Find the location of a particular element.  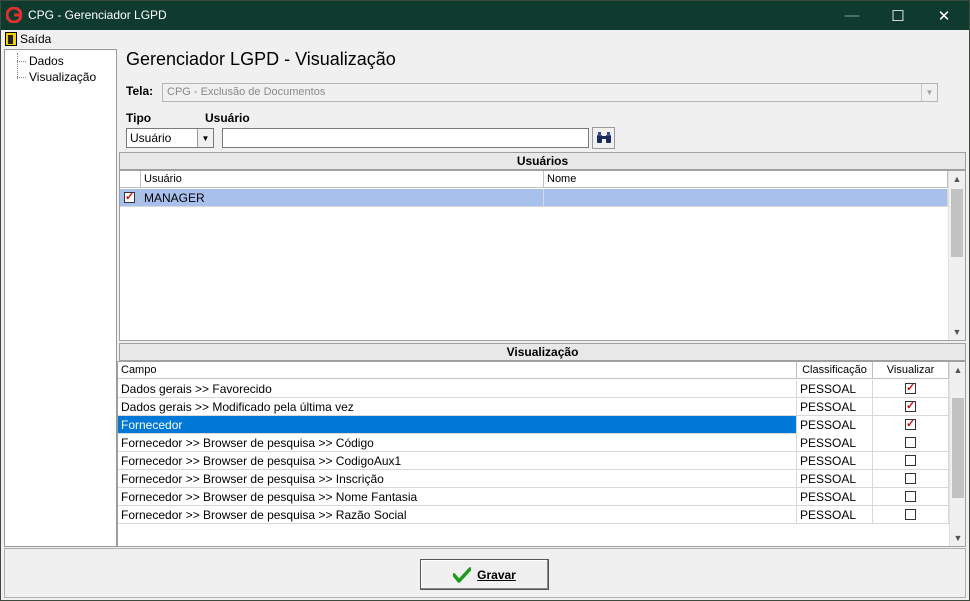

user-usuario-cell: MANAGER is located at coordinates (342, 198).